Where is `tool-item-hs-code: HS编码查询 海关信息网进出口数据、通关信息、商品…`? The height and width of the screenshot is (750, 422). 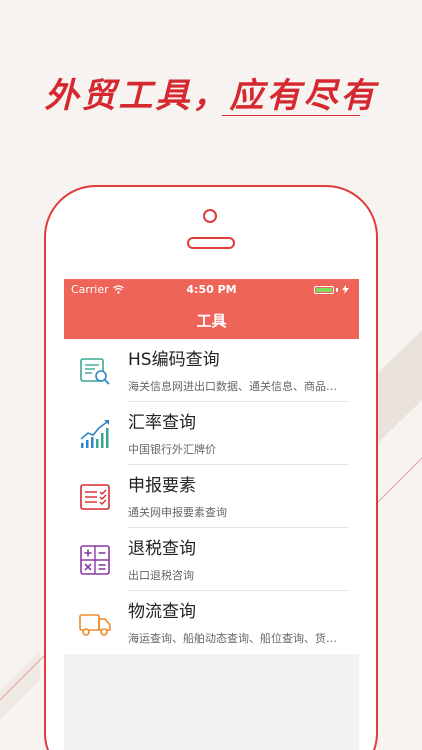
tool-item-hs-code: HS编码查询 海关信息网进出口数据、通关信息、商品… is located at coordinates (211, 370).